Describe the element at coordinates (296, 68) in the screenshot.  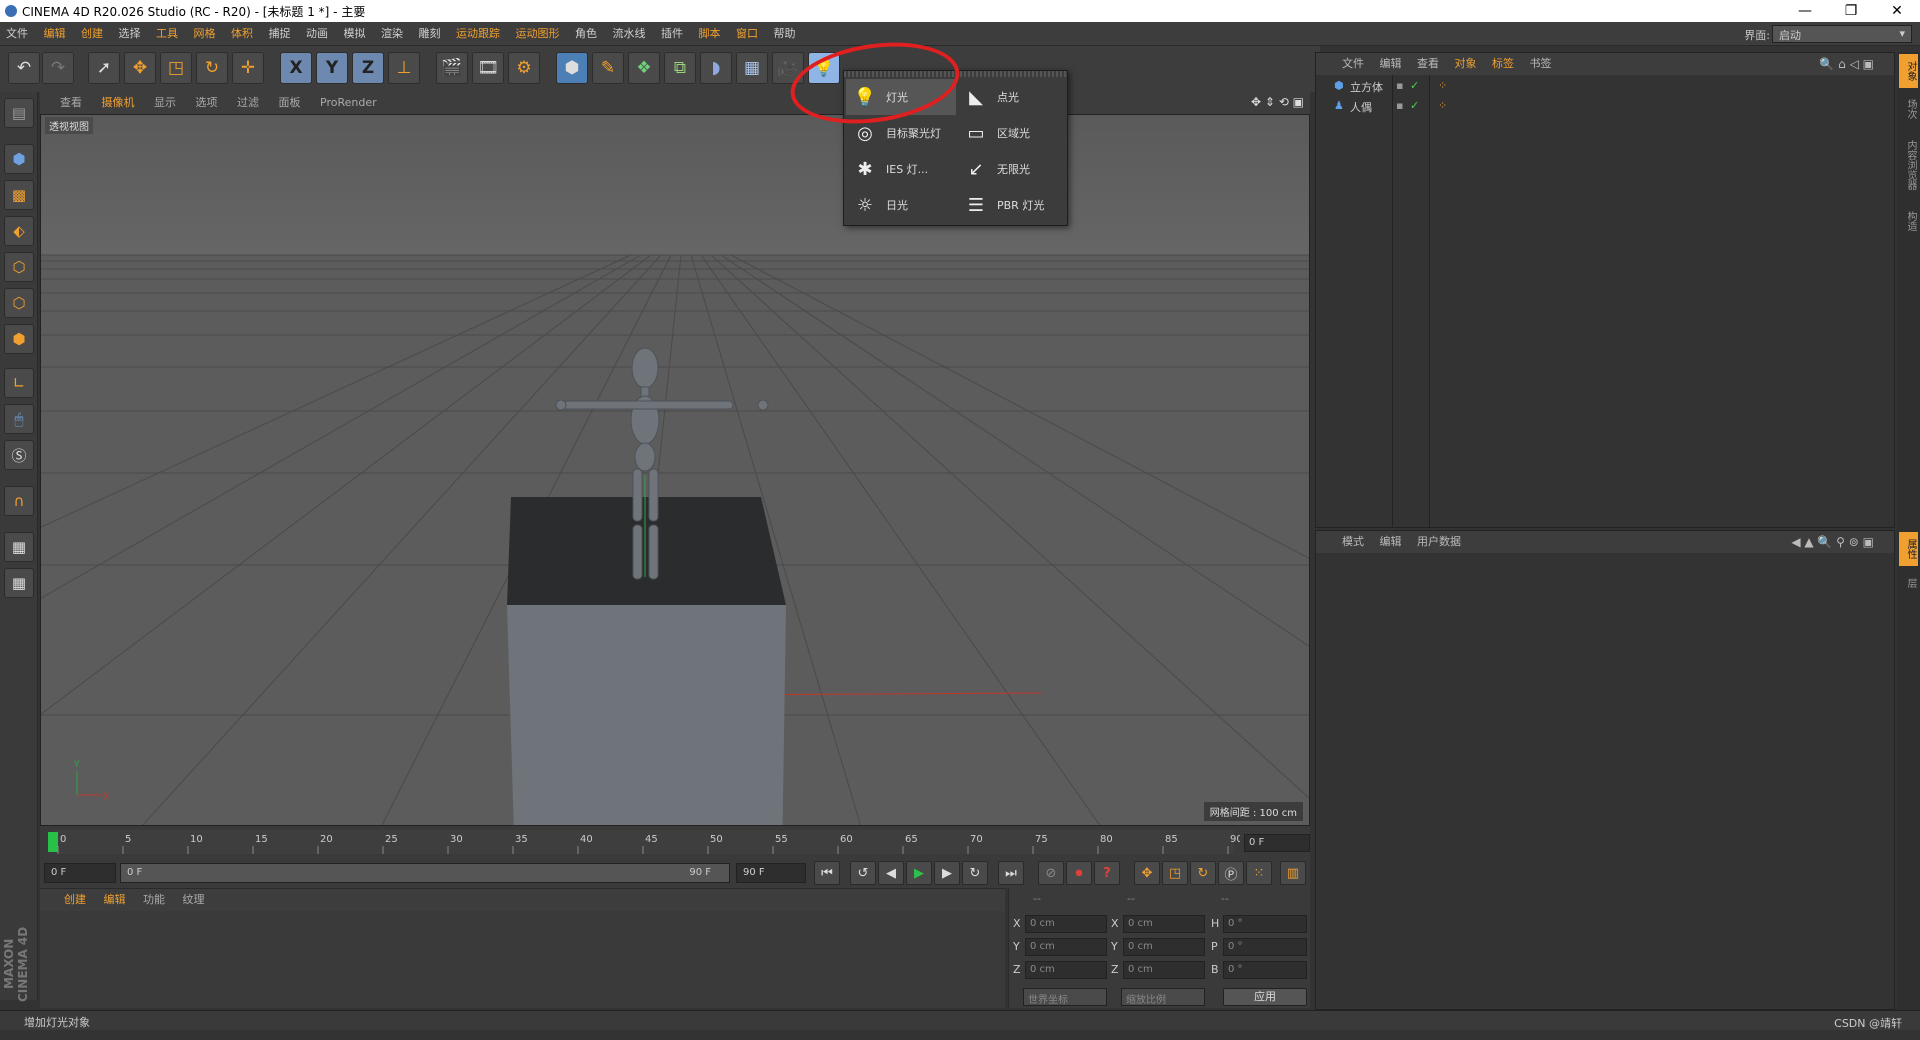
I see `x-axis-button: X` at that location.